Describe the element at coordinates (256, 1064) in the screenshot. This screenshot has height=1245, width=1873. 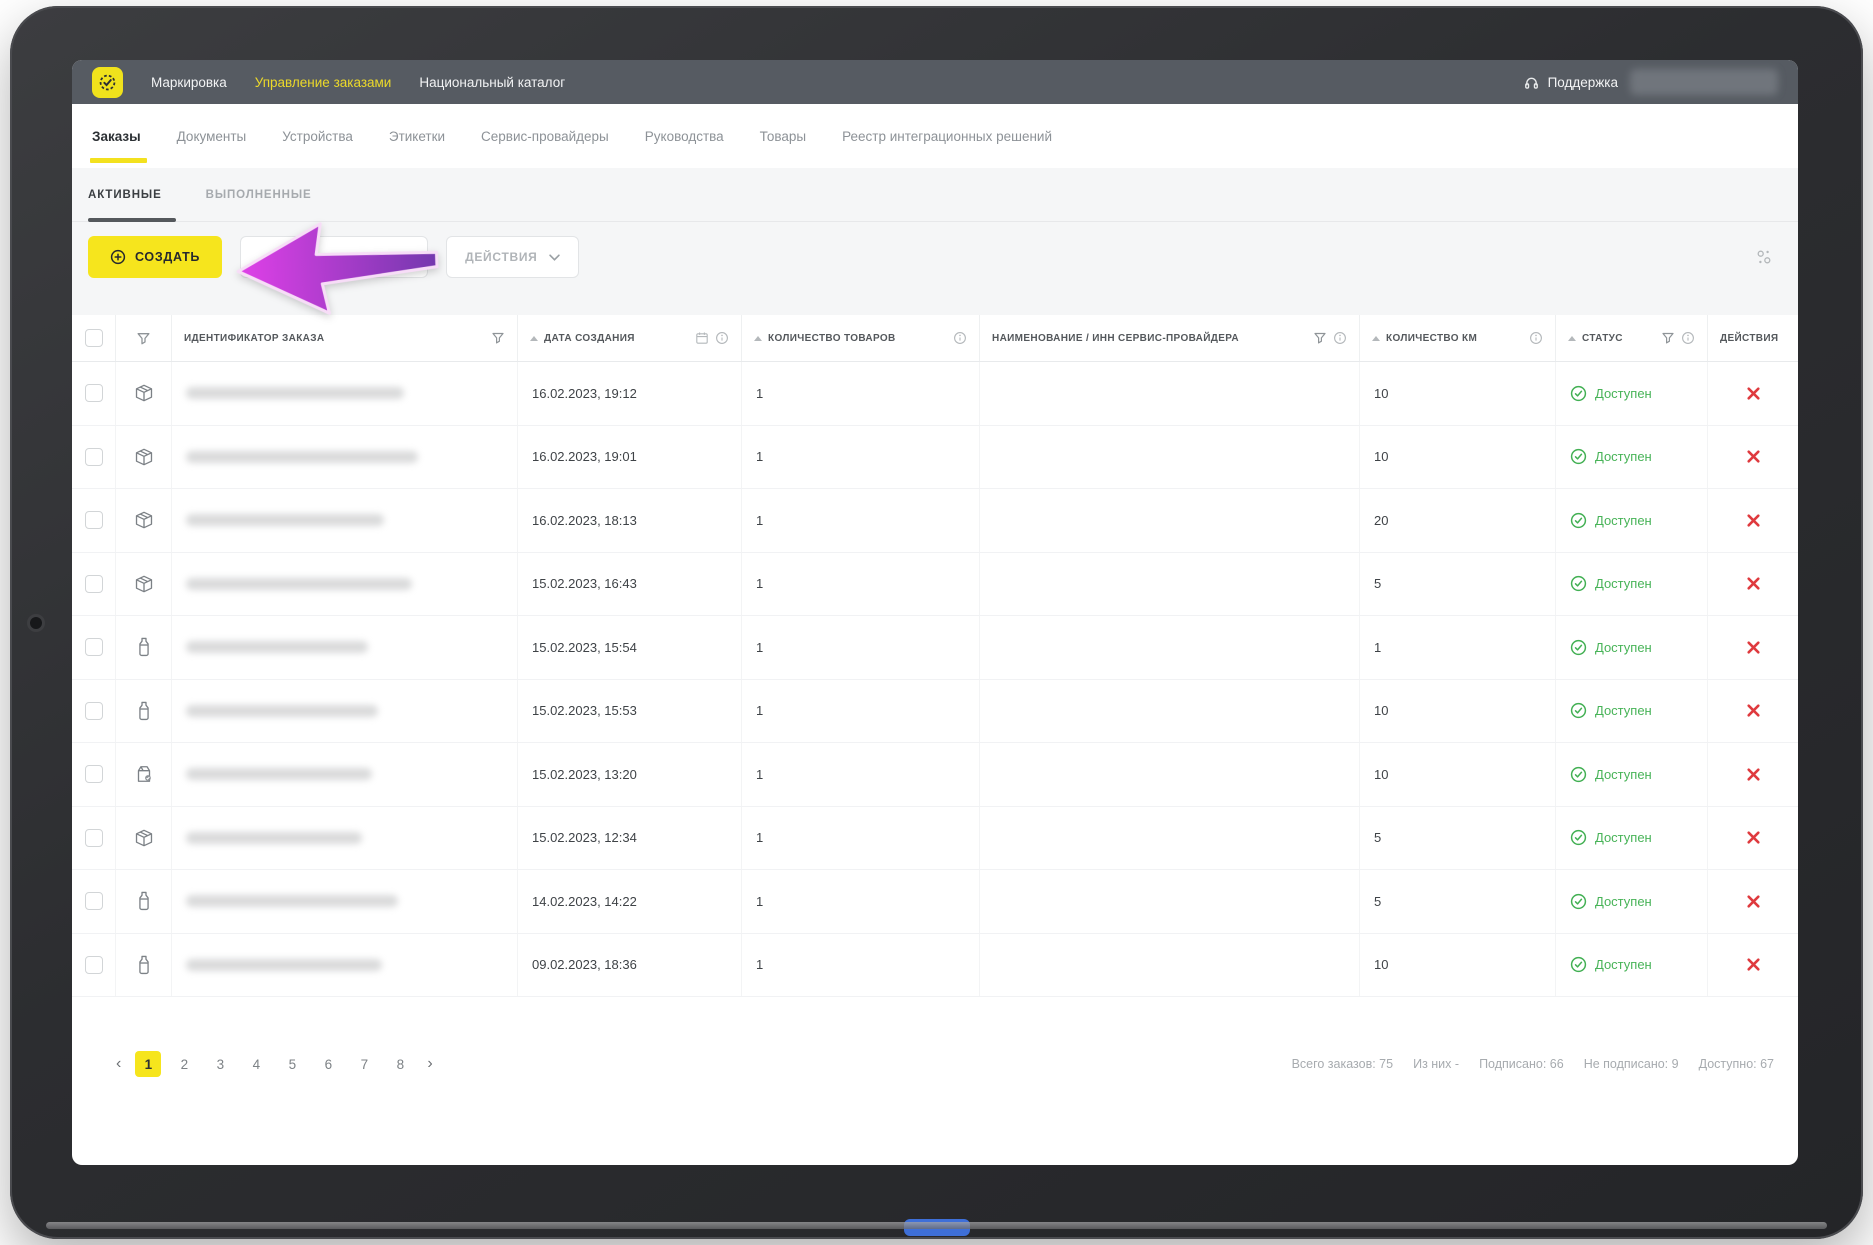
I see `pagination-page: 4` at that location.